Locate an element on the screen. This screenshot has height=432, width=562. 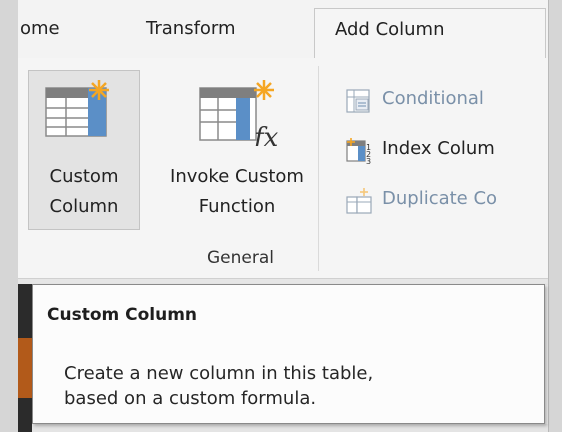
duplicate-column-icon is located at coordinates (359, 201).